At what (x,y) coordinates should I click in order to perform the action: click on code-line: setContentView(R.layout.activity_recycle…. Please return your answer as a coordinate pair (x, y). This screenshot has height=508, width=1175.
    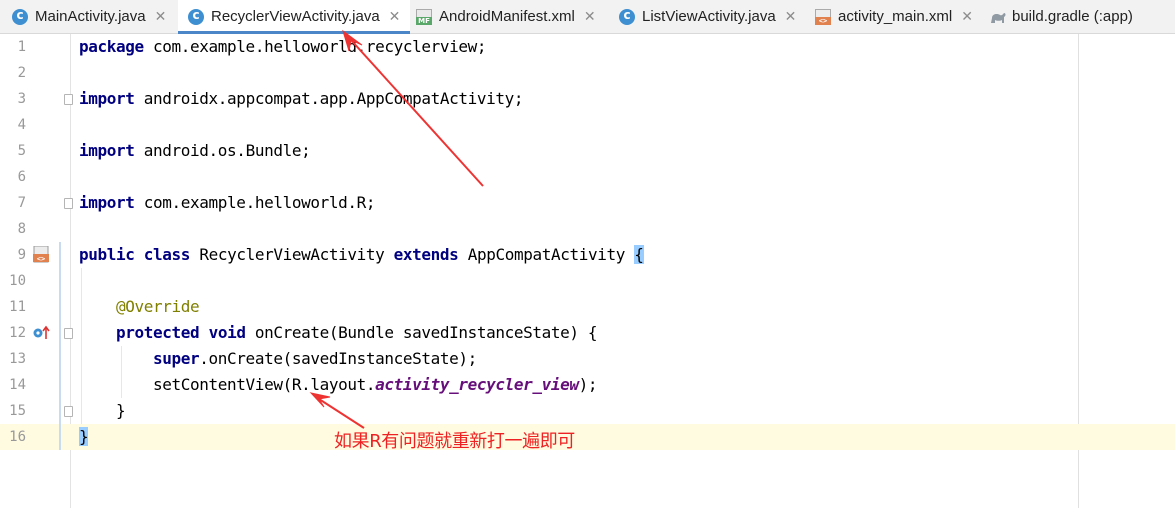
    Looking at the image, I should click on (587, 385).